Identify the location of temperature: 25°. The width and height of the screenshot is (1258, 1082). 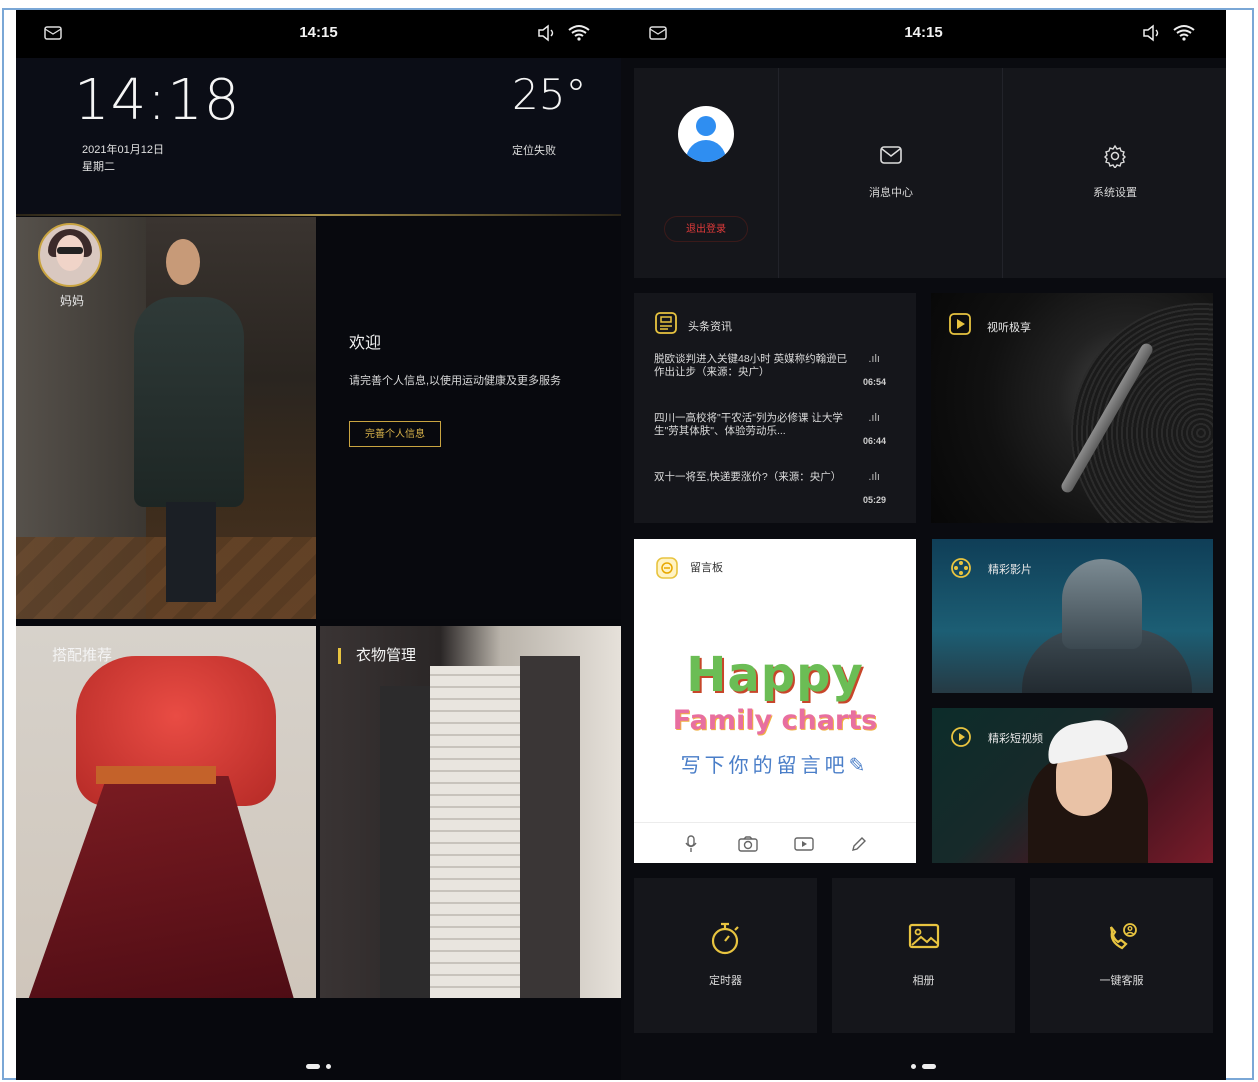
(549, 94).